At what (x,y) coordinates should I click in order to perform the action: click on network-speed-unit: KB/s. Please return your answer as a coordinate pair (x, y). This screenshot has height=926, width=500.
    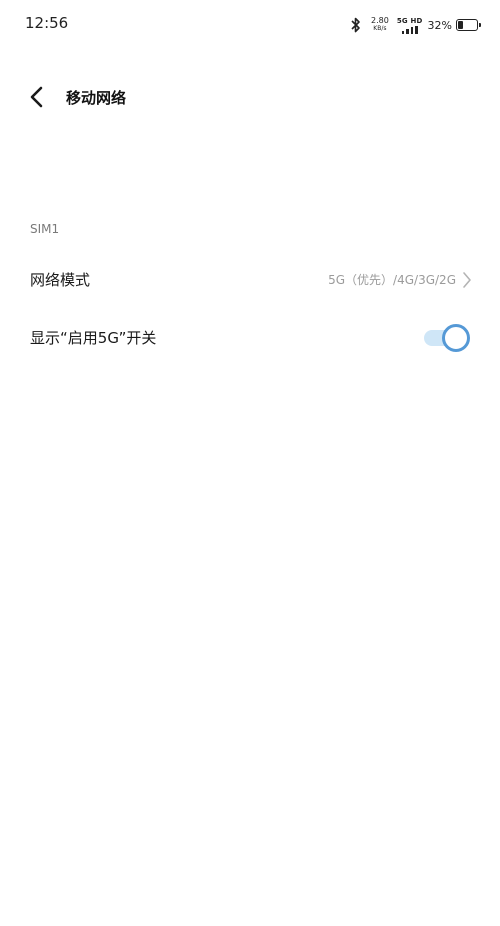
    Looking at the image, I should click on (380, 28).